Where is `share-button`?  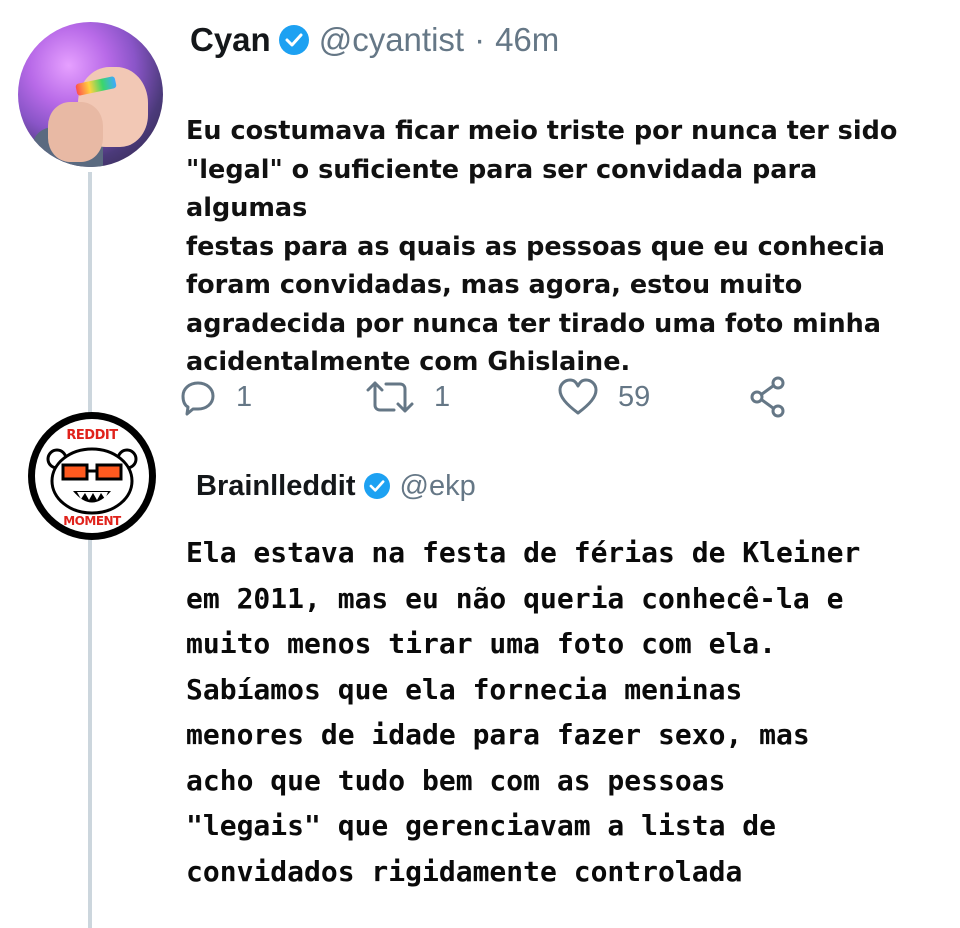
share-button is located at coordinates (770, 397).